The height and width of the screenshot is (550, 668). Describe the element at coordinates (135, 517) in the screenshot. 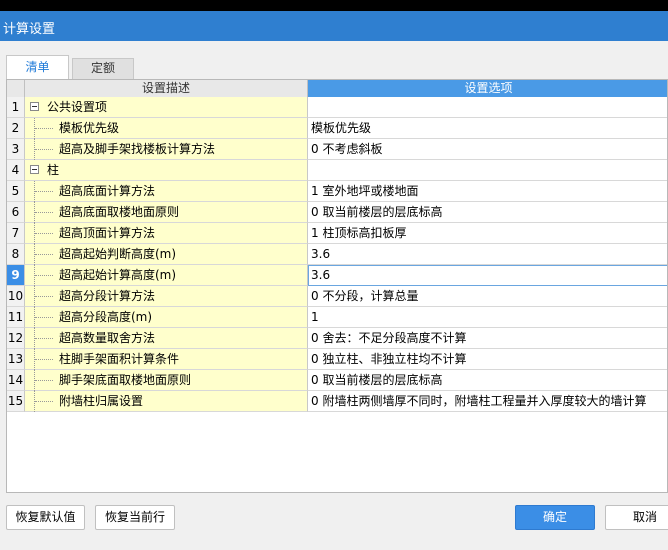

I see `restore-current-row-button: 恢复当前行` at that location.